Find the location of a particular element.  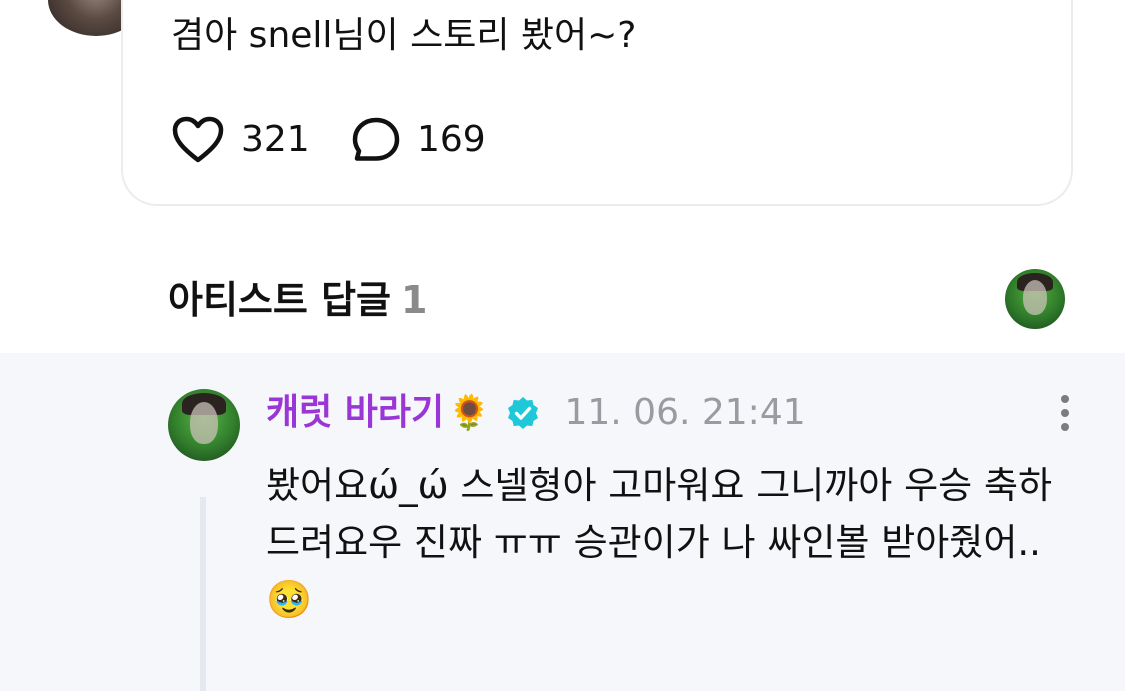

verified-badge-icon is located at coordinates (523, 413).